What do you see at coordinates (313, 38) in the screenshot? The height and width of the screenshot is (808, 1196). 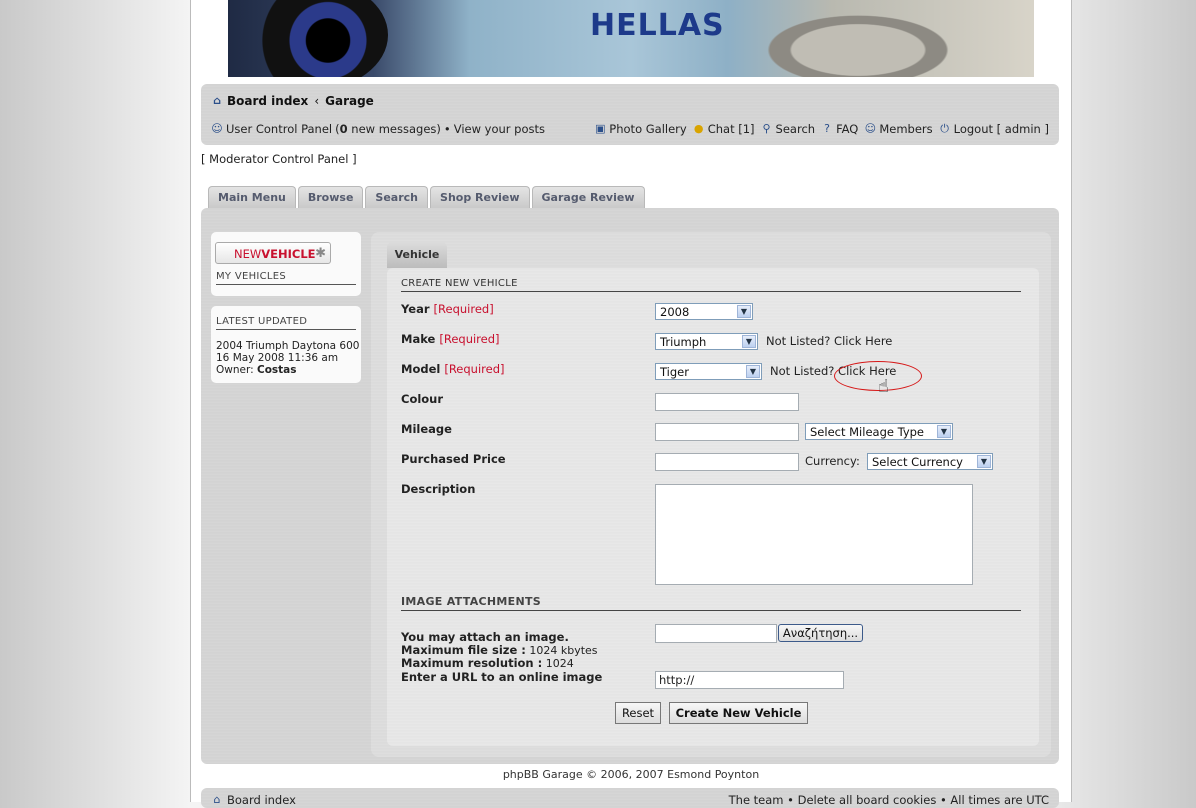 I see `motorcycle-image` at bounding box center [313, 38].